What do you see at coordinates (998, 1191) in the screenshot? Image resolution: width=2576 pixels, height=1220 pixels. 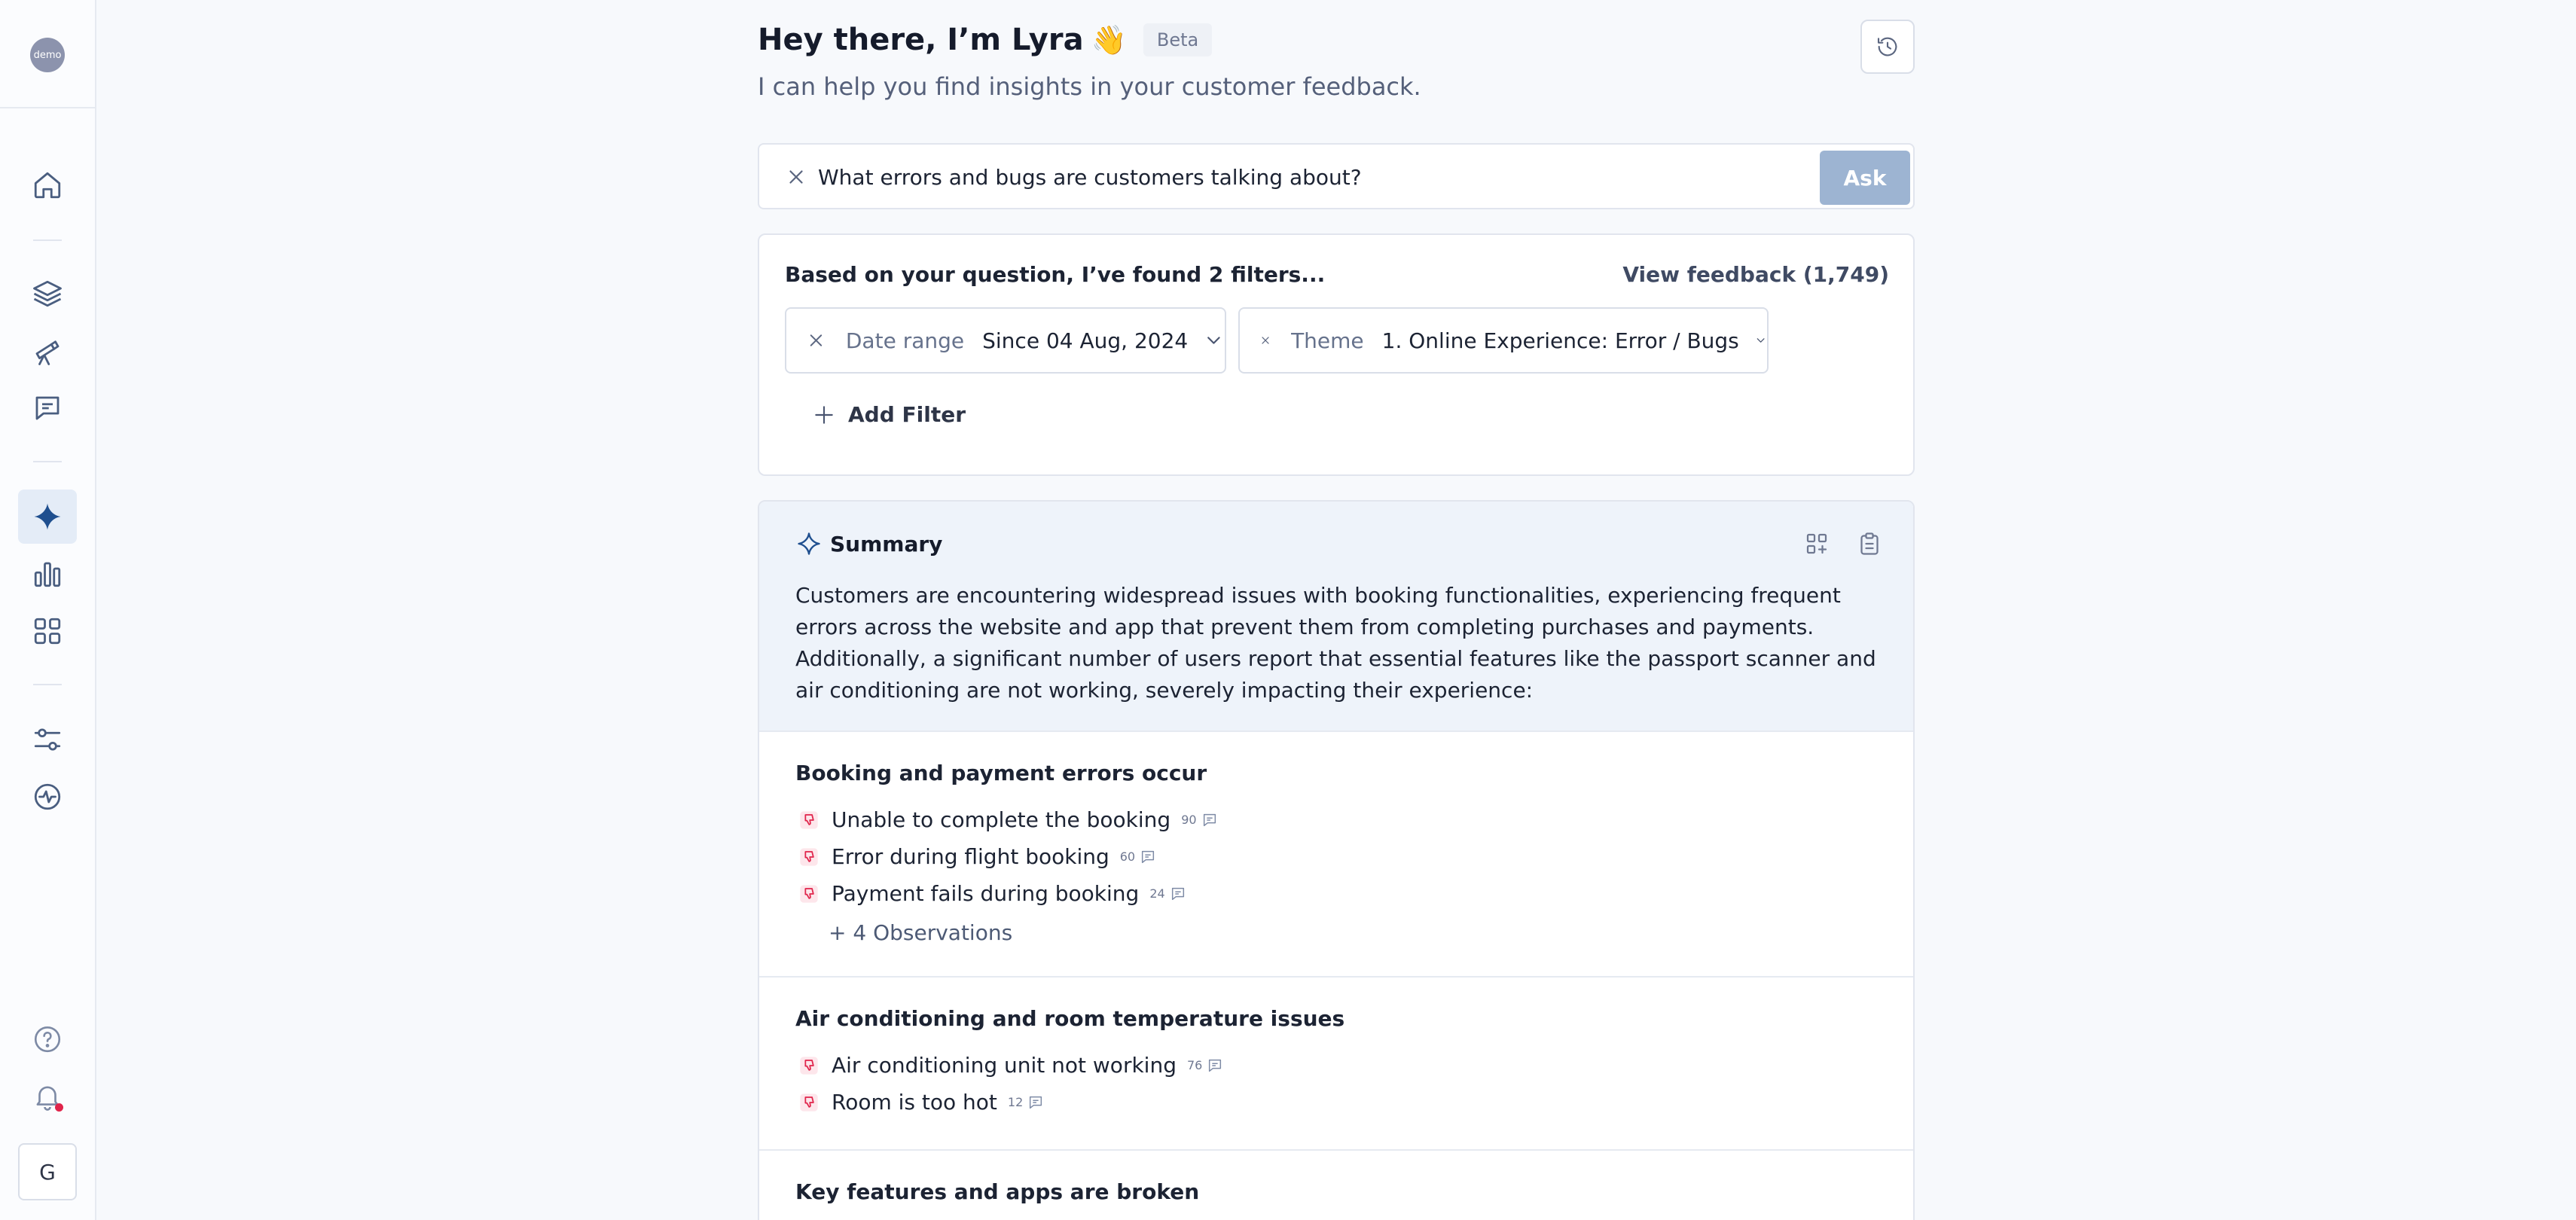 I see `section-title: Key features and apps are broken` at bounding box center [998, 1191].